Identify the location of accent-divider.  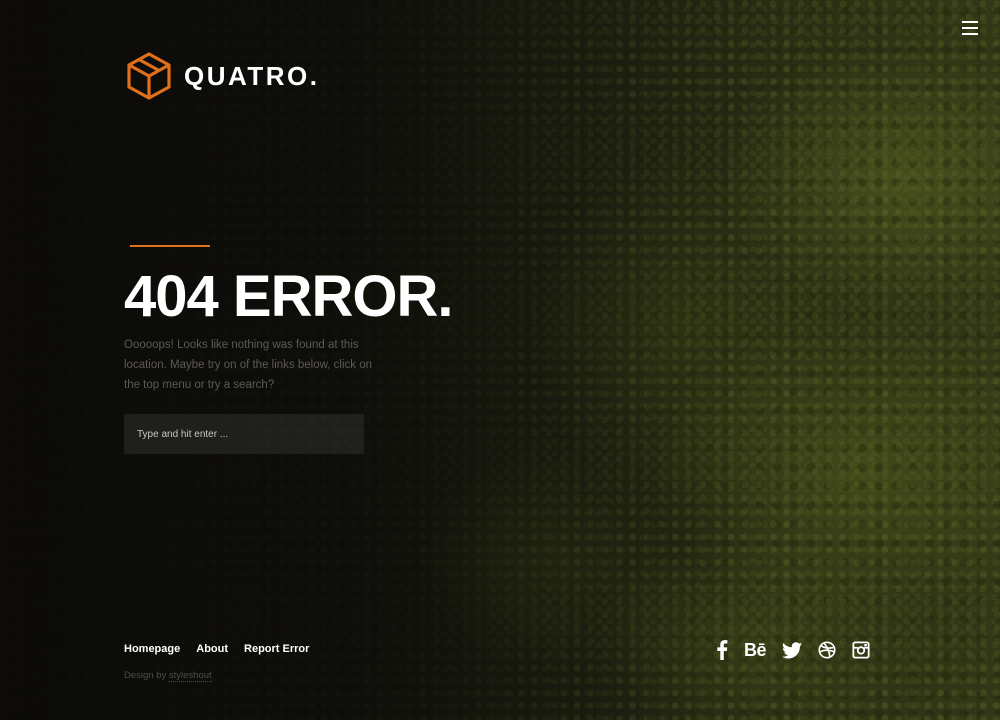
(170, 246).